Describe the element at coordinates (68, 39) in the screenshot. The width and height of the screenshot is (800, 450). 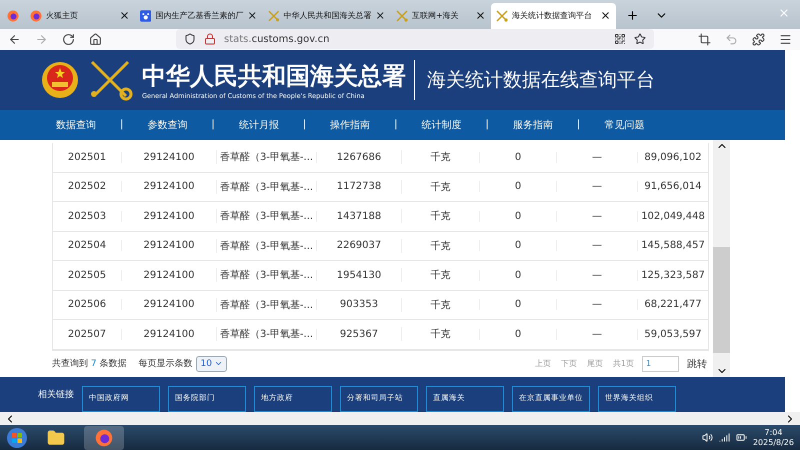
I see `reload-icon` at that location.